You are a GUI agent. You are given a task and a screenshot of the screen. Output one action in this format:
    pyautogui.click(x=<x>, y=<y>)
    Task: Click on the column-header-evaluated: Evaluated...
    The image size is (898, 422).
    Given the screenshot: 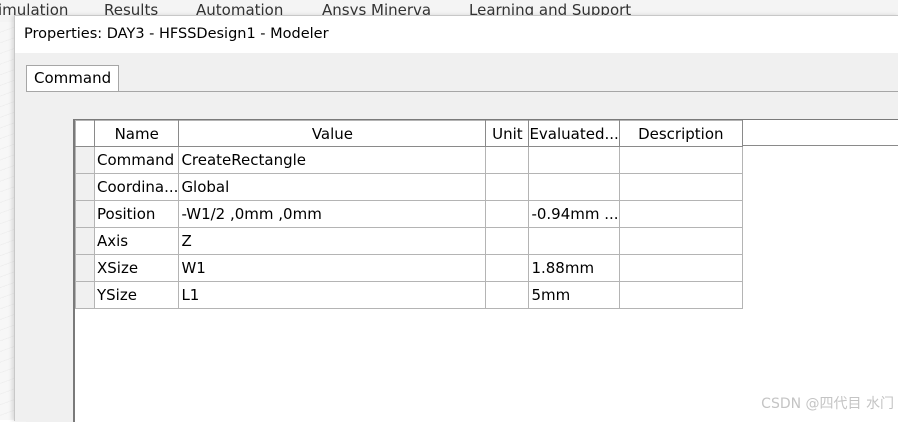 What is the action you would take?
    pyautogui.click(x=574, y=133)
    